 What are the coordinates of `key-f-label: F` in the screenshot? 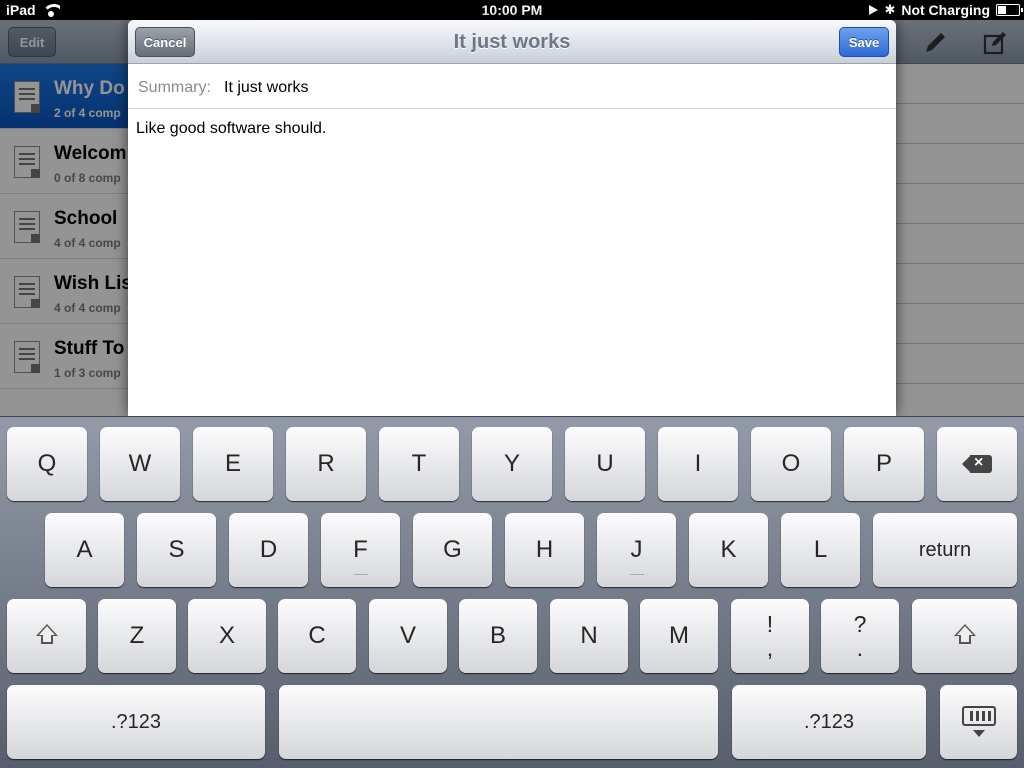 It's located at (360, 549).